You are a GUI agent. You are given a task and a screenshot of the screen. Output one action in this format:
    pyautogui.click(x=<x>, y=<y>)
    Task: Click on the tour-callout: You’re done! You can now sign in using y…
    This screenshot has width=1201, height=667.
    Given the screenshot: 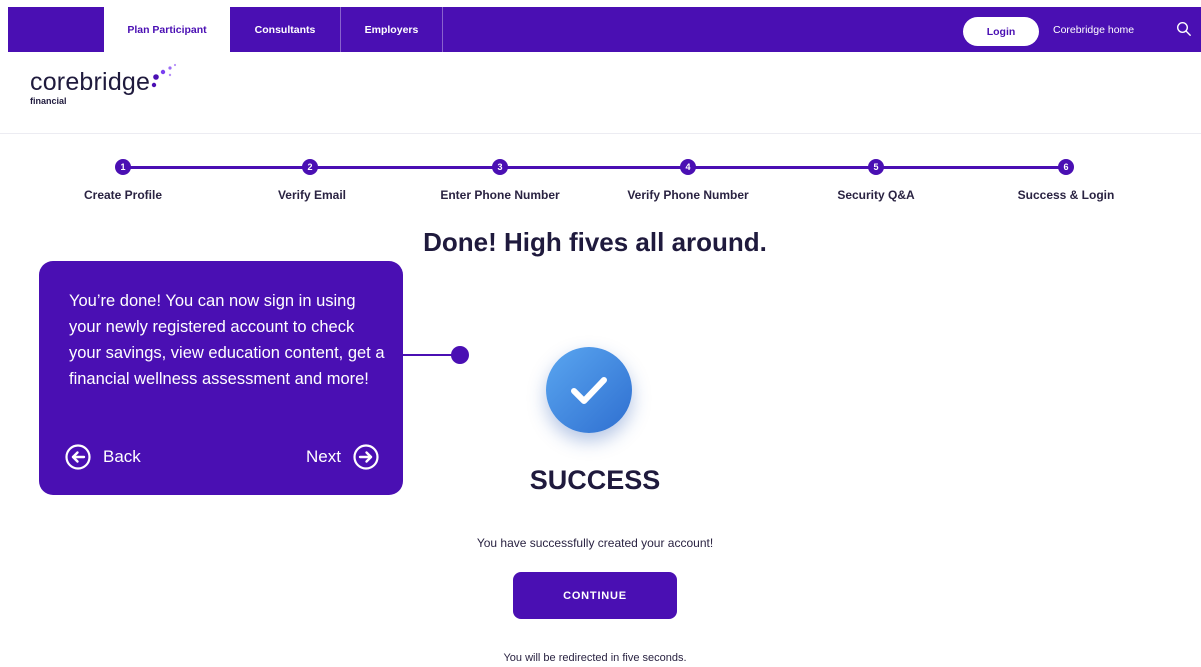 What is the action you would take?
    pyautogui.click(x=221, y=378)
    